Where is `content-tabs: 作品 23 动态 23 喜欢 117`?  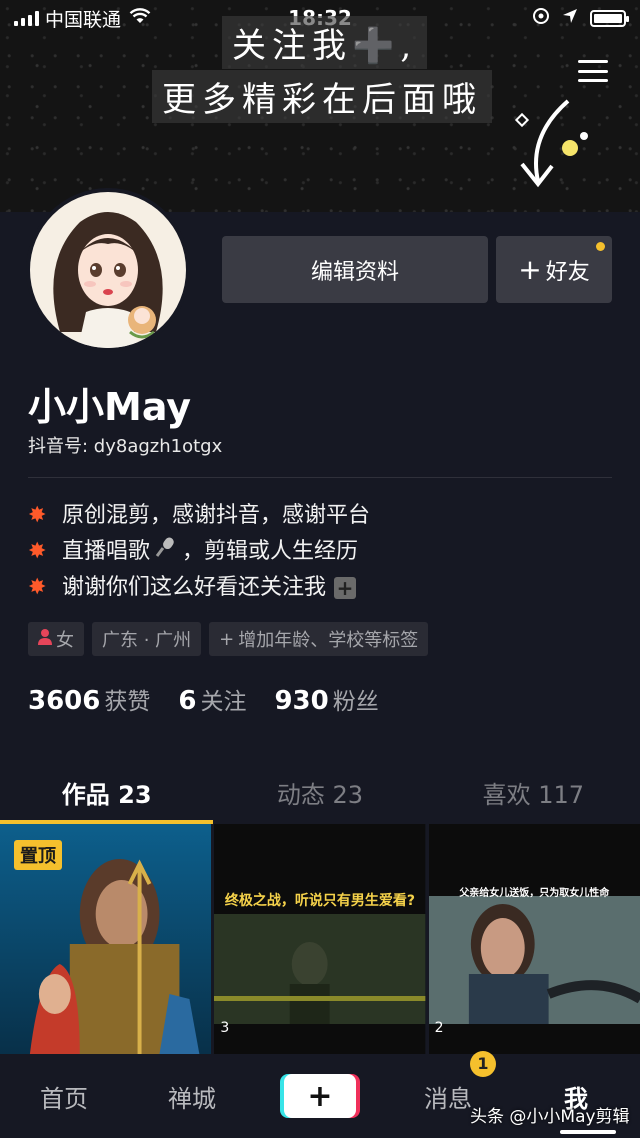
content-tabs: 作品 23 动态 23 喜欢 117 is located at coordinates (320, 792).